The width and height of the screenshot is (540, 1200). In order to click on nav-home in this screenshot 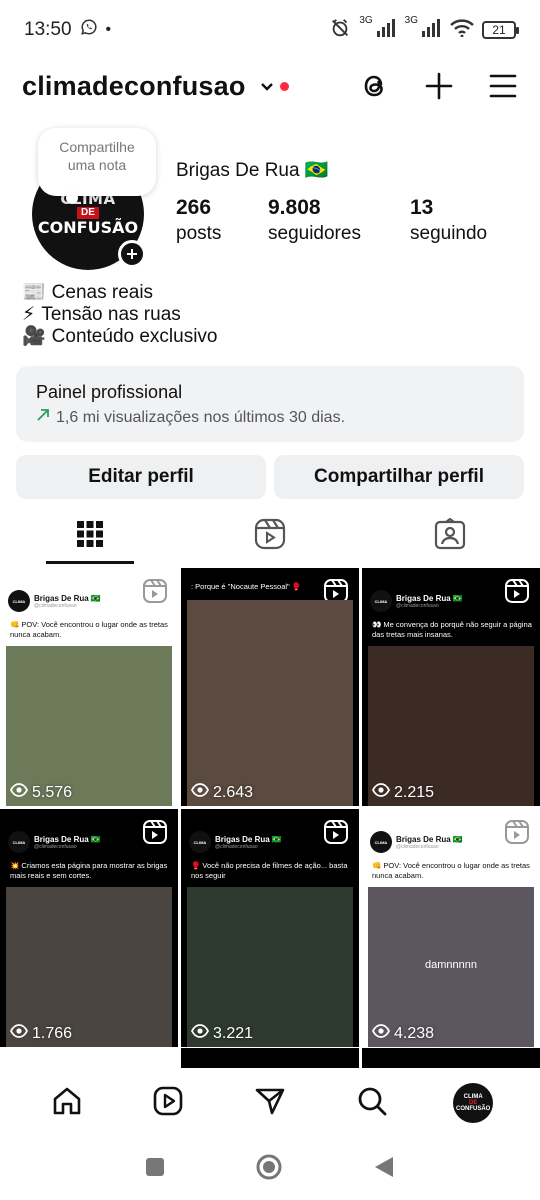, I will do `click(67, 1103)`.